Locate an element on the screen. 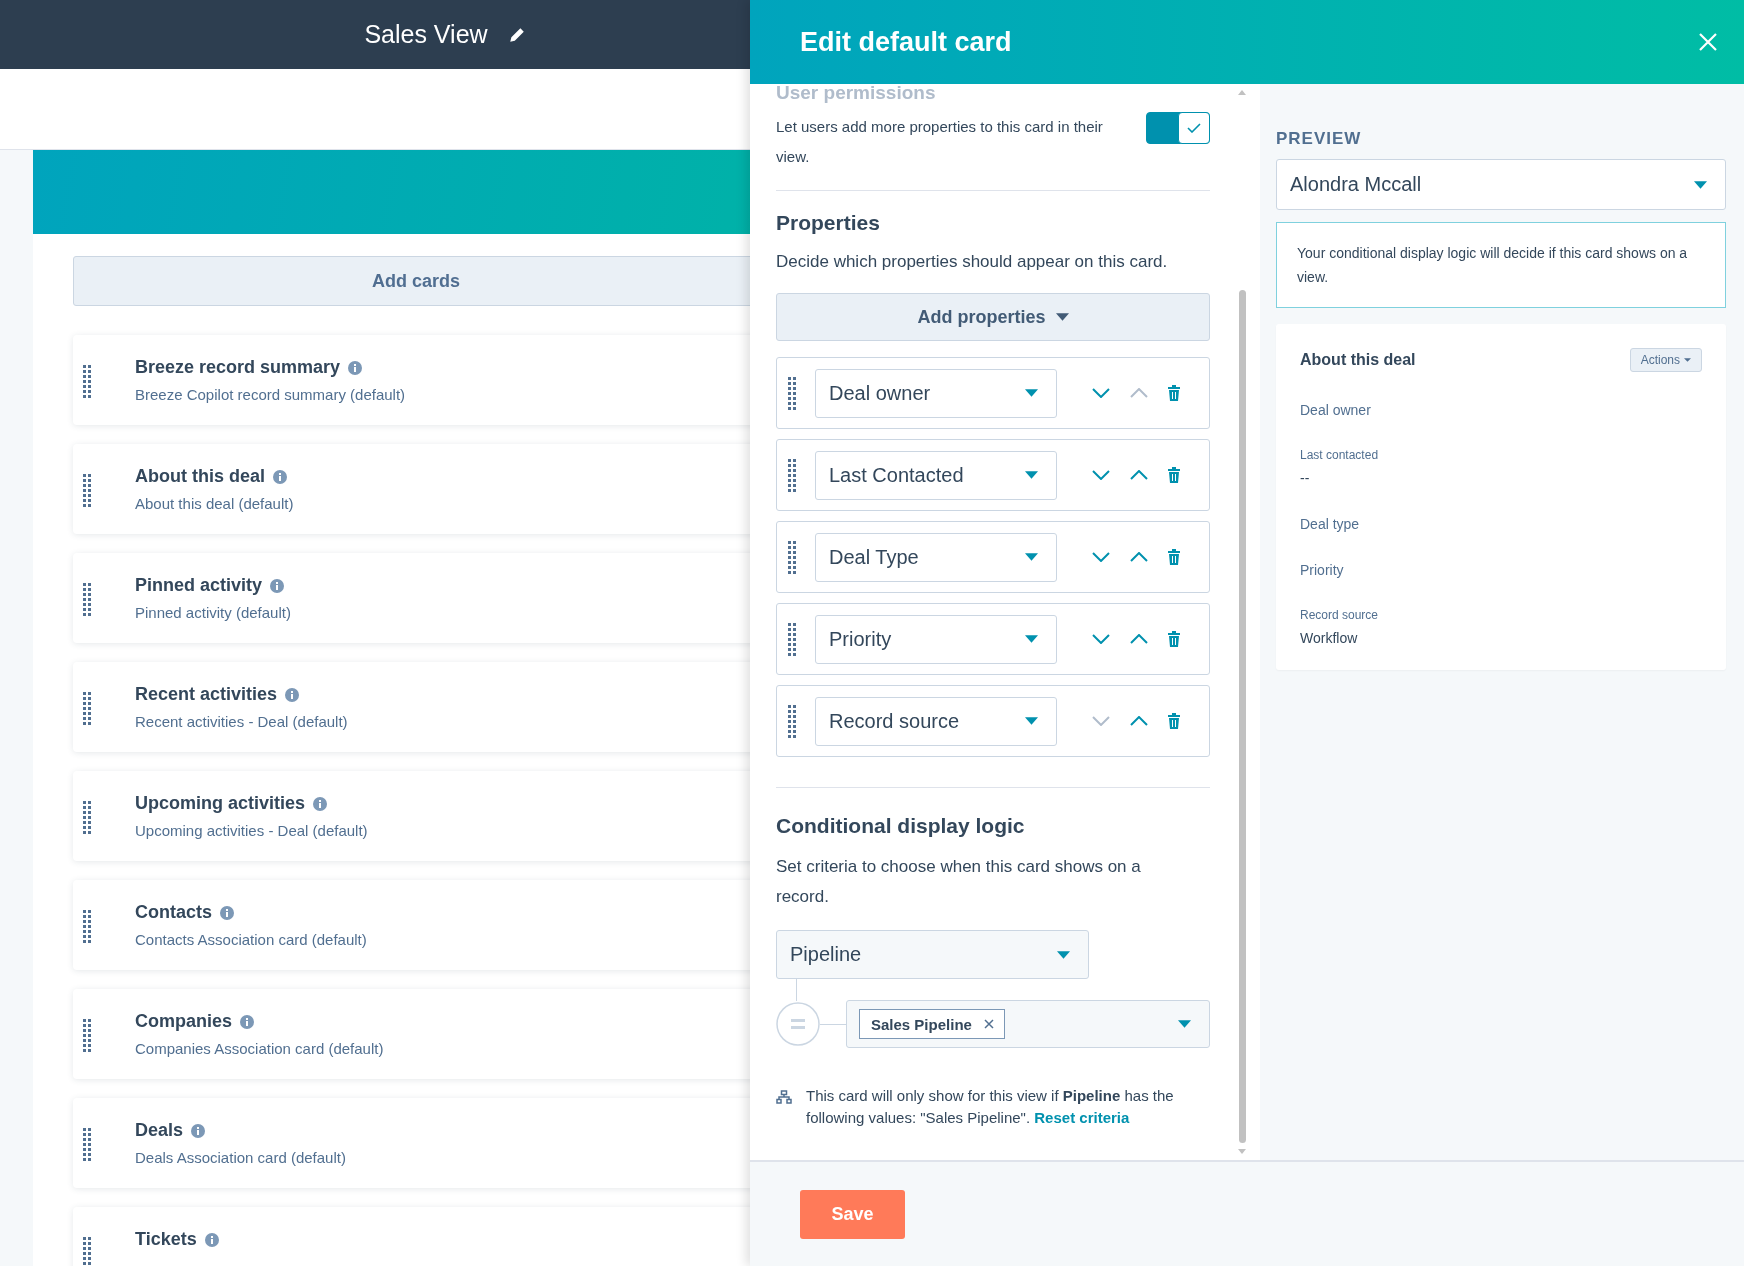 Image resolution: width=1744 pixels, height=1266 pixels. card-item: Breeze record summary Breeze Copilot record summary (default) is located at coordinates (411, 380).